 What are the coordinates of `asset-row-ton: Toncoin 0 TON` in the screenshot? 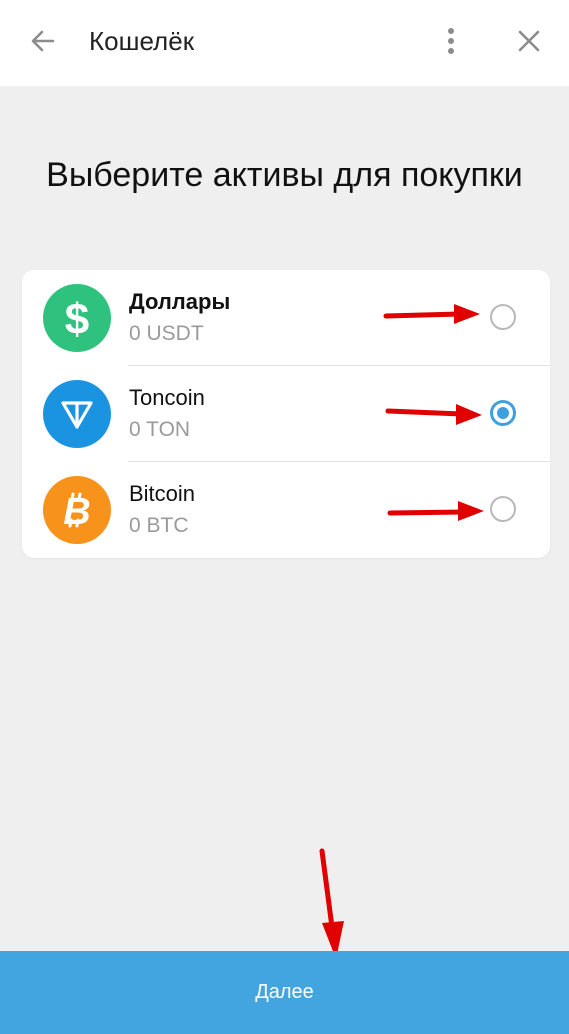 It's located at (286, 414).